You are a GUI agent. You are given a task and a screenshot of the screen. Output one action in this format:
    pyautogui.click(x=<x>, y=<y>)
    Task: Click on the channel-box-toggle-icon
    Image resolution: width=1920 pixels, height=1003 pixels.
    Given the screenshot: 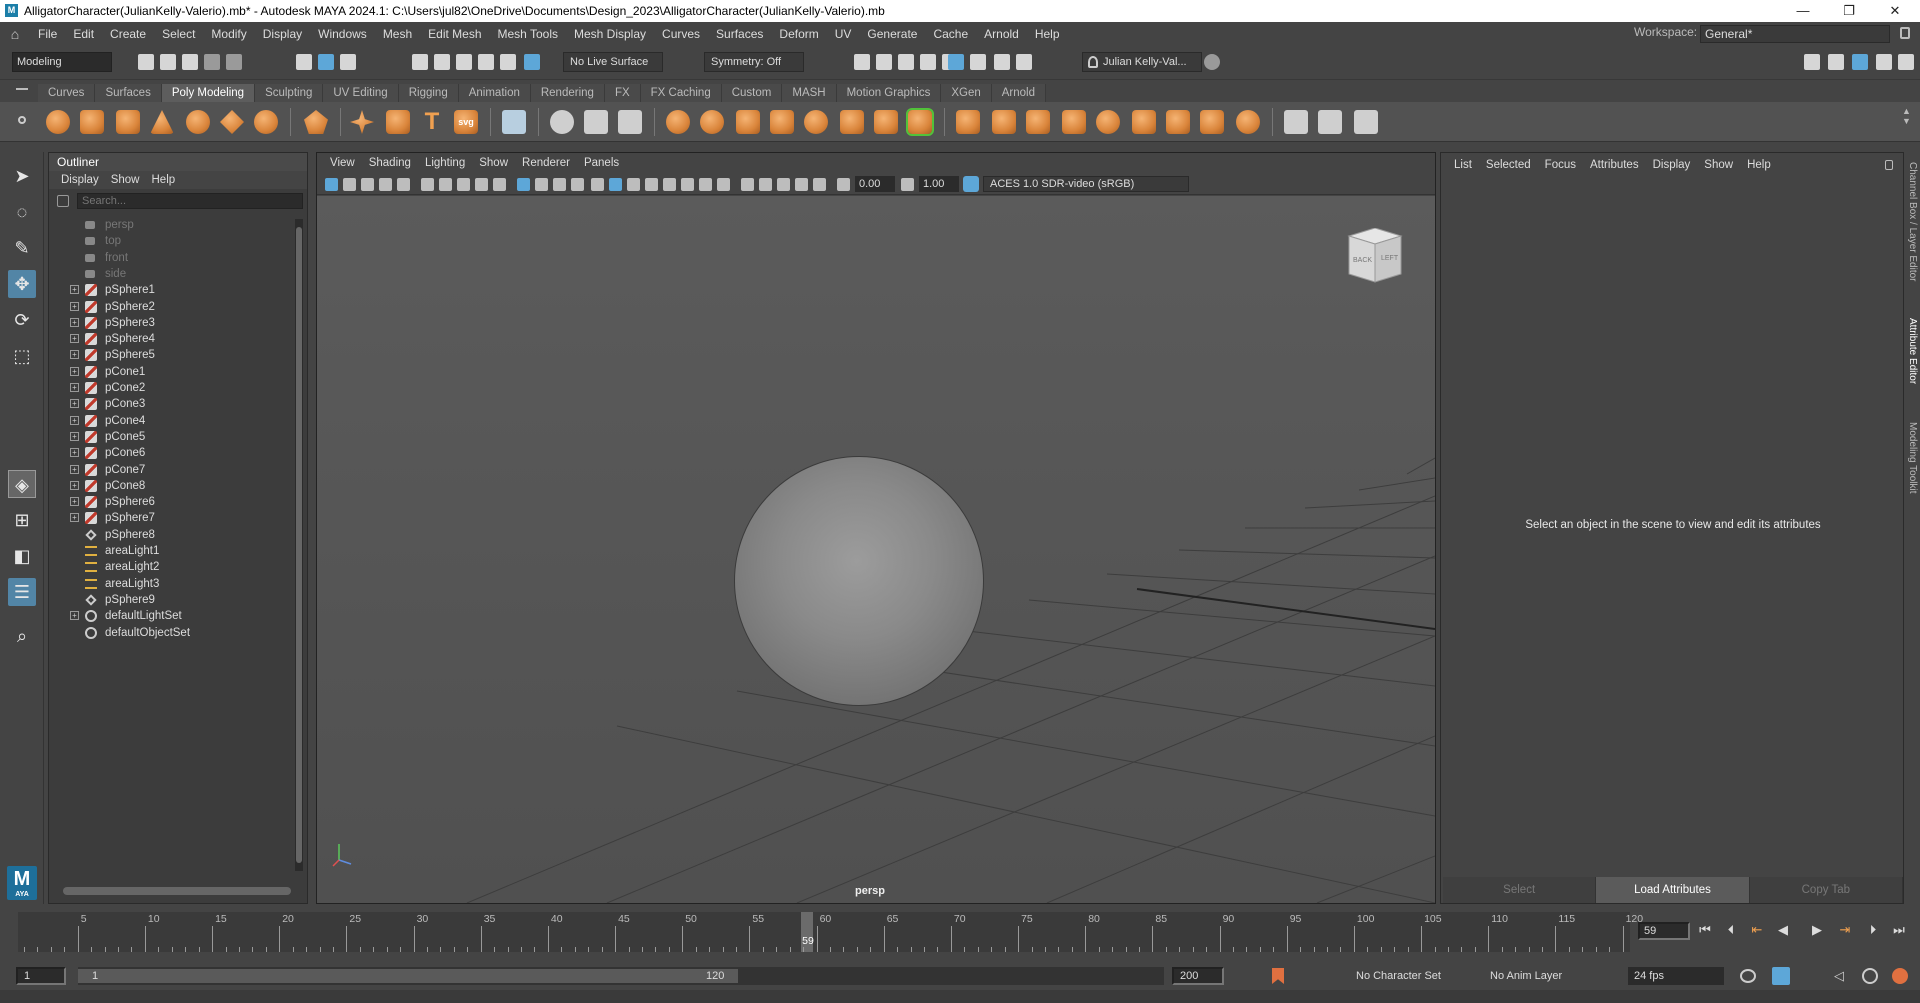 What is the action you would take?
    pyautogui.click(x=1860, y=62)
    